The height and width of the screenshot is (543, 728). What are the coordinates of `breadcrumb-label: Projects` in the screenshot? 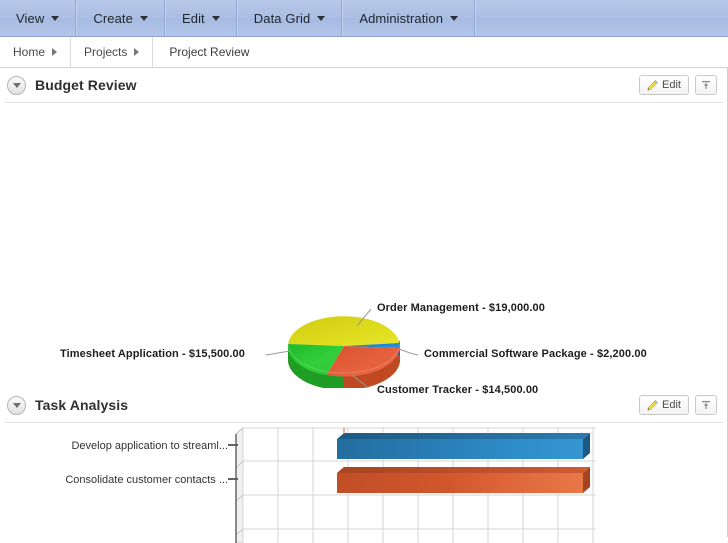 It's located at (106, 52).